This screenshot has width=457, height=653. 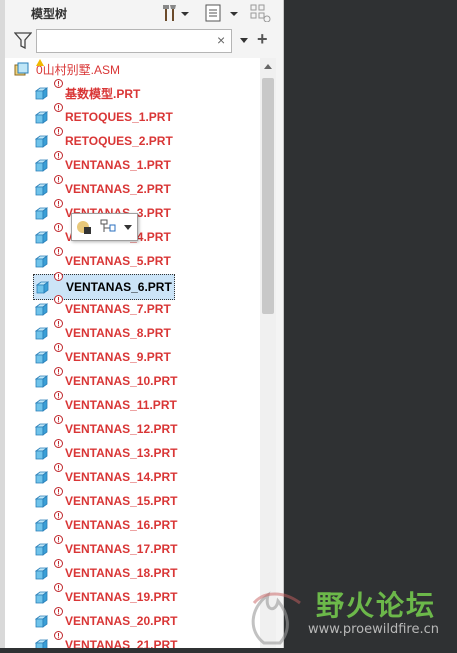 I want to click on panel-header: 模型树, so click(x=144, y=13).